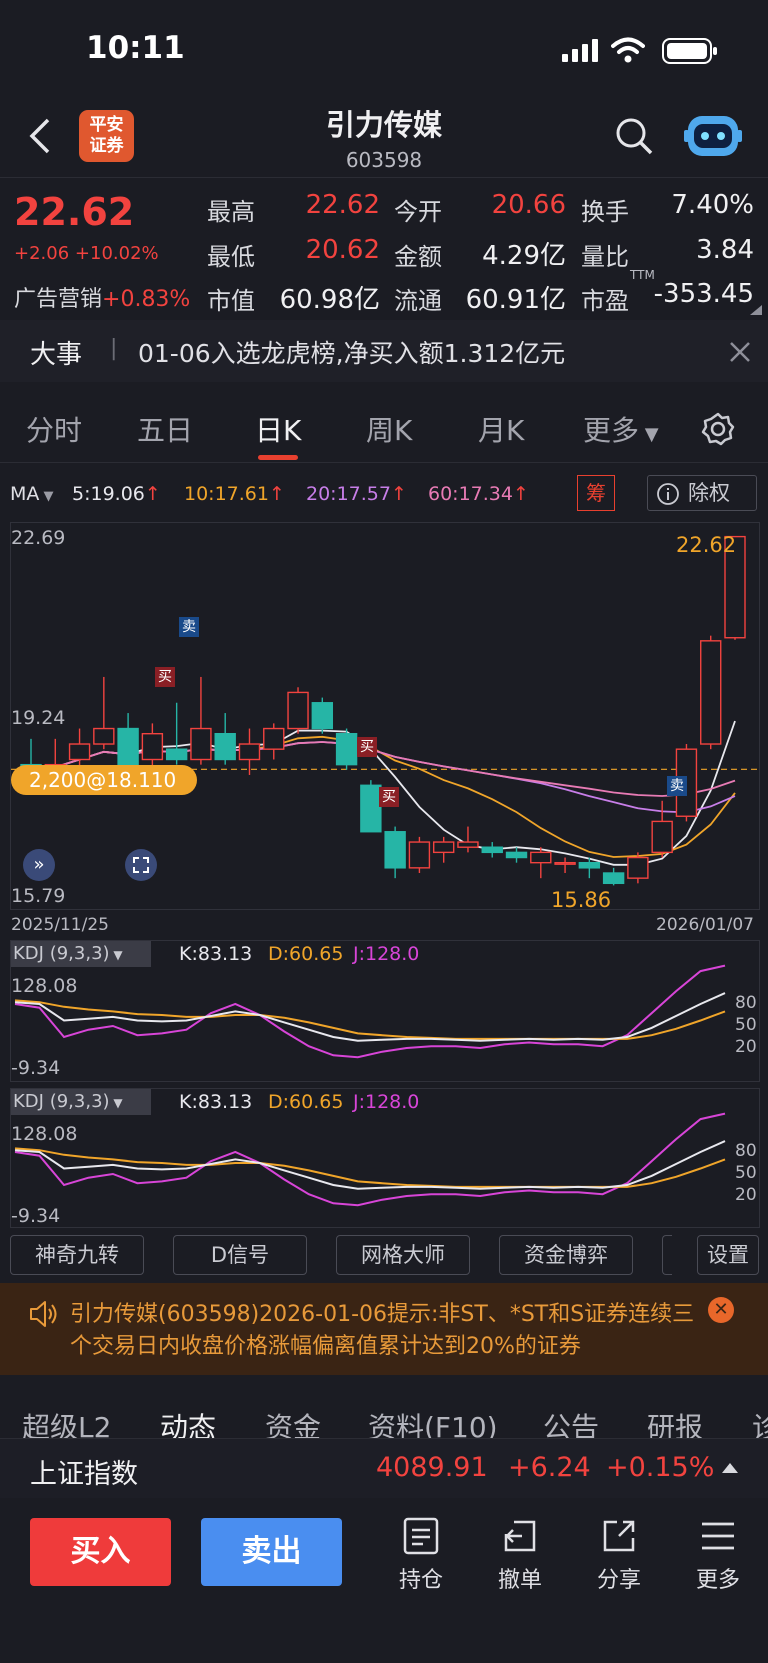  What do you see at coordinates (165, 429) in the screenshot?
I see `tab-five-day: 五日` at bounding box center [165, 429].